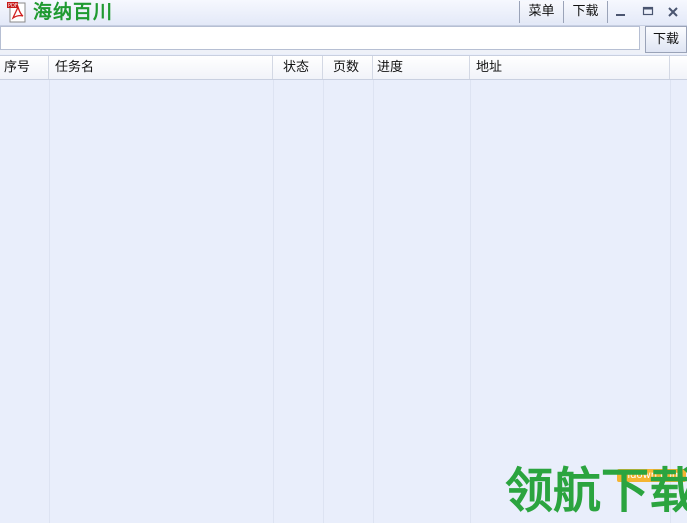  Describe the element at coordinates (298, 67) in the screenshot. I see `column-header-status: 状态` at that location.